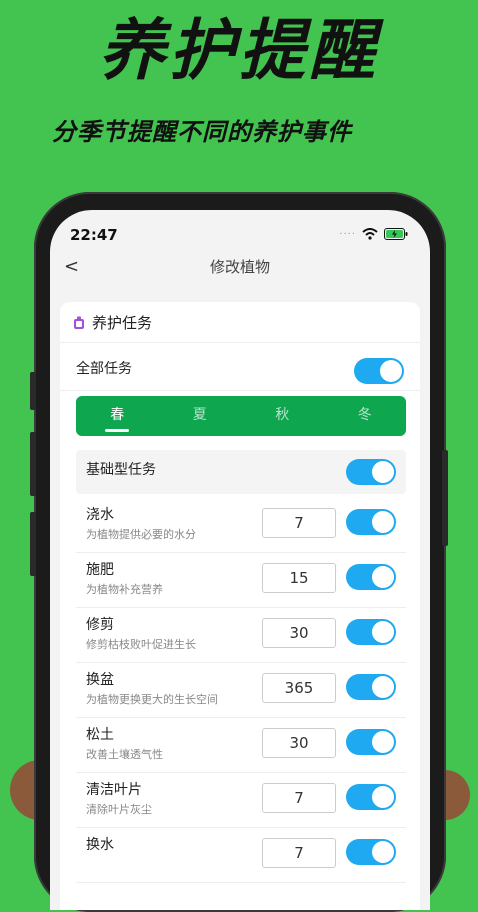 The image size is (478, 912). What do you see at coordinates (152, 699) in the screenshot?
I see `task-desc: 为植物更换更大的生长空间` at bounding box center [152, 699].